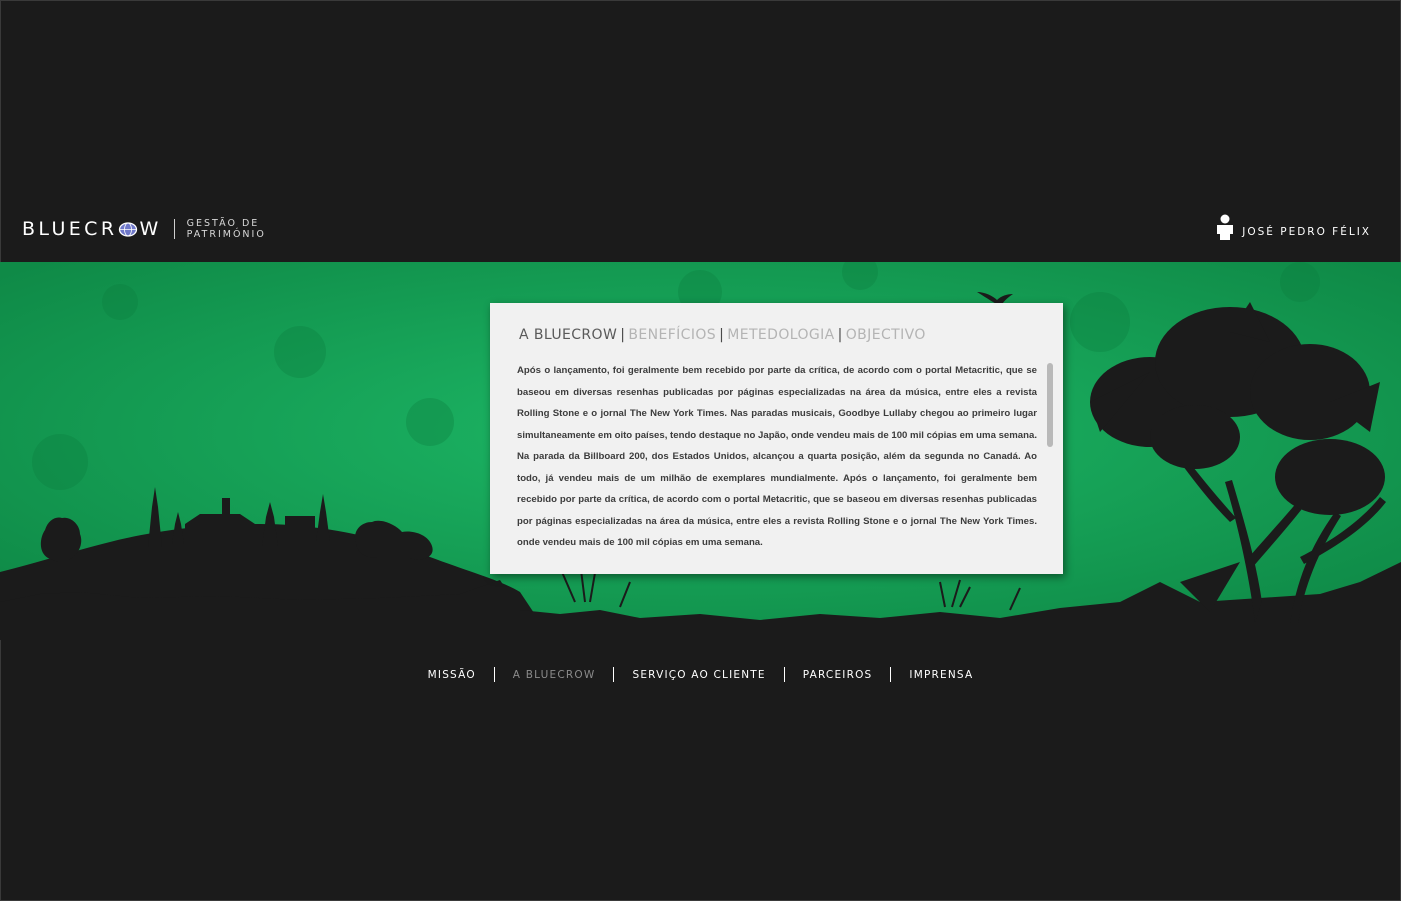 The height and width of the screenshot is (901, 1401). Describe the element at coordinates (70, 229) in the screenshot. I see `brand-name-part1: BLUECR` at that location.